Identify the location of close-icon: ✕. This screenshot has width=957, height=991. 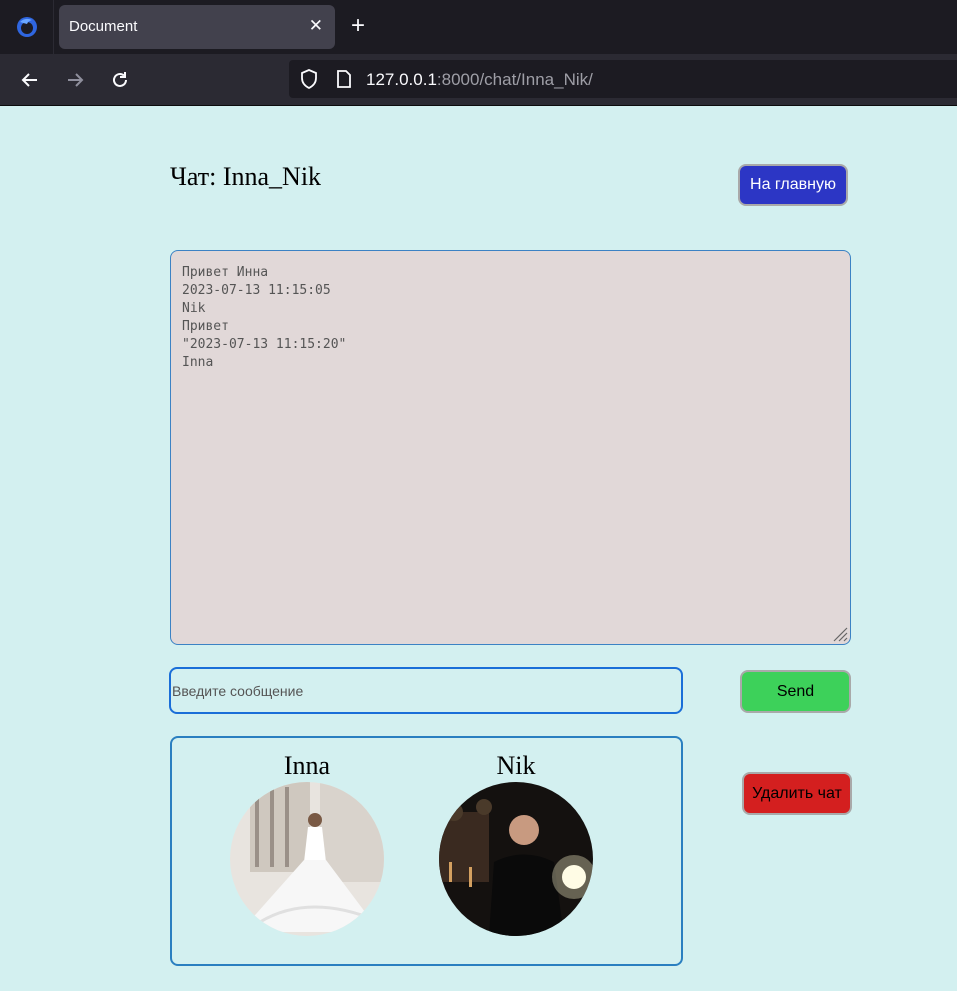
(316, 26).